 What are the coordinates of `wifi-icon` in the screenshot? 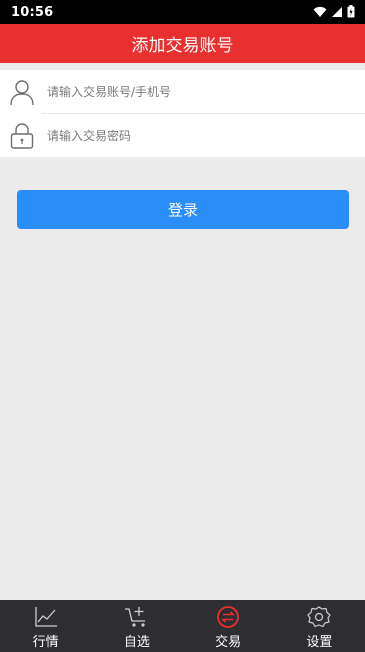 It's located at (320, 11).